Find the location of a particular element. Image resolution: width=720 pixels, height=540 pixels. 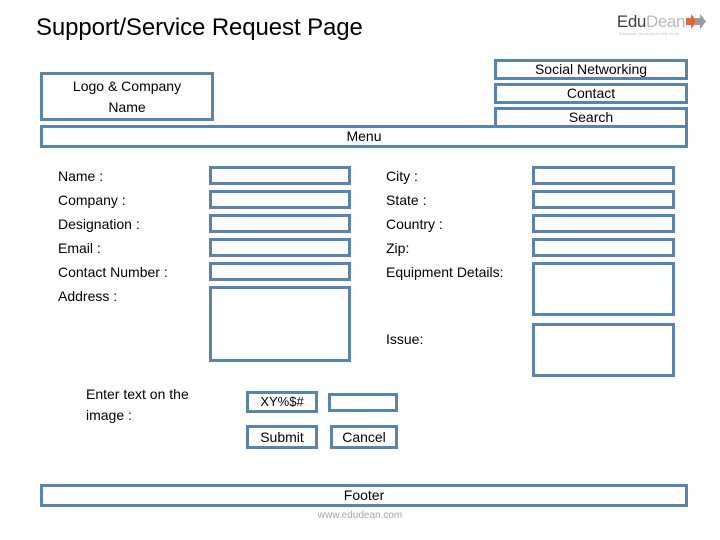

email-input is located at coordinates (280, 247).